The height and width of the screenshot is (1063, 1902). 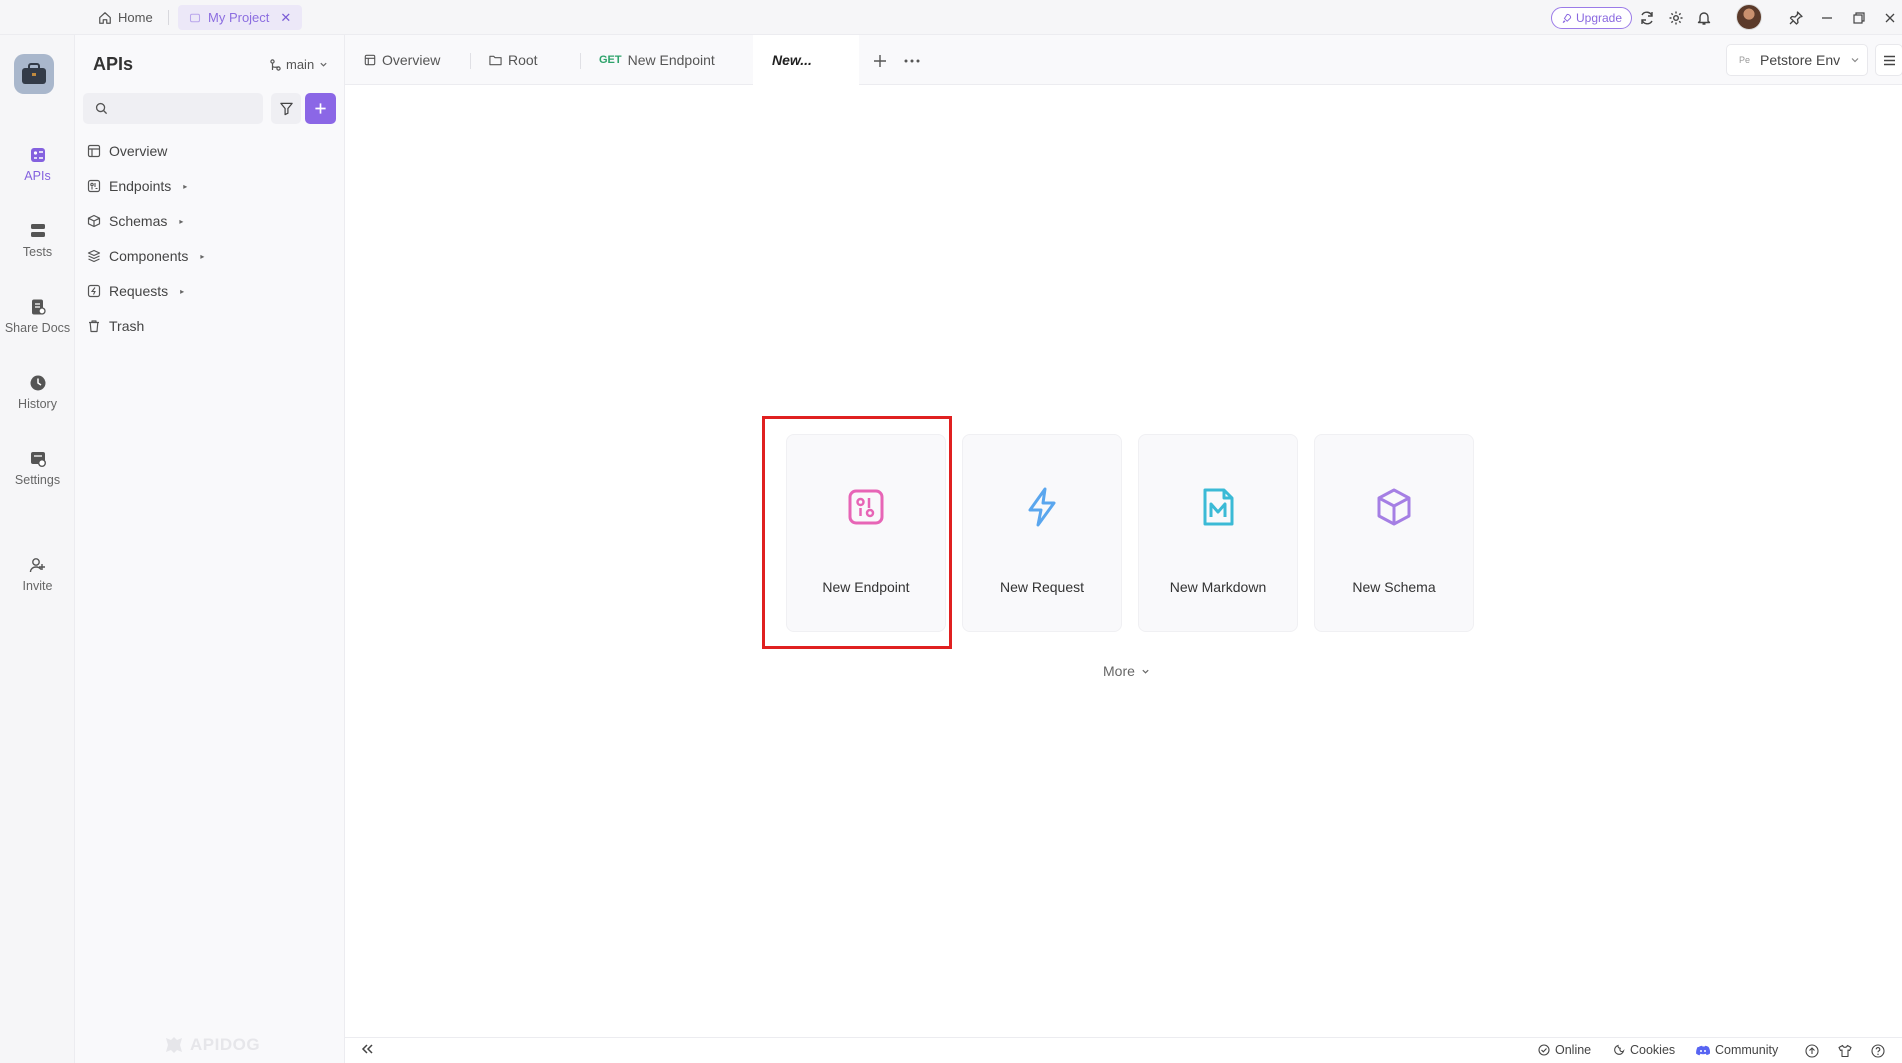 What do you see at coordinates (37, 327) in the screenshot?
I see `rail-item-label: Share Docs` at bounding box center [37, 327].